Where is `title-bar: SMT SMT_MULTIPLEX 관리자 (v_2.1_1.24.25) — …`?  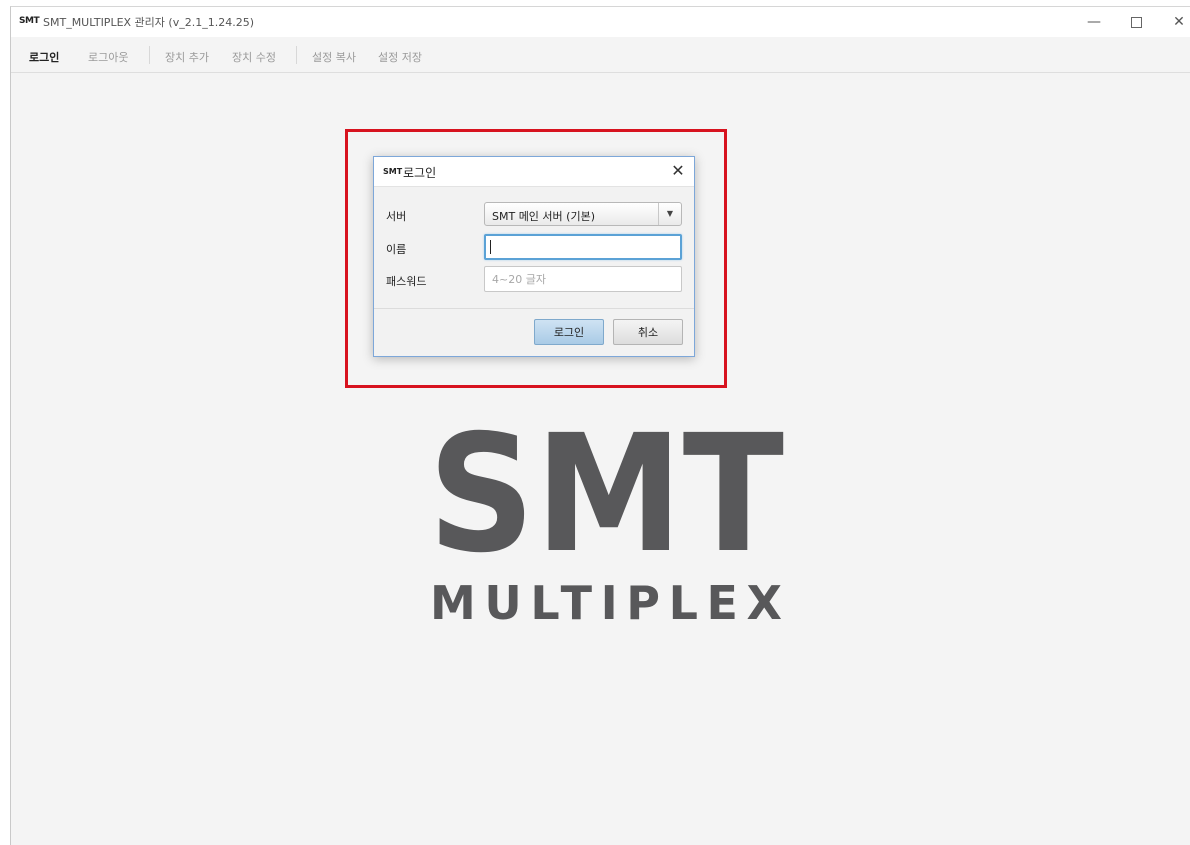
title-bar: SMT SMT_MULTIPLEX 관리자 (v_2.1_1.24.25) — … is located at coordinates (600, 22).